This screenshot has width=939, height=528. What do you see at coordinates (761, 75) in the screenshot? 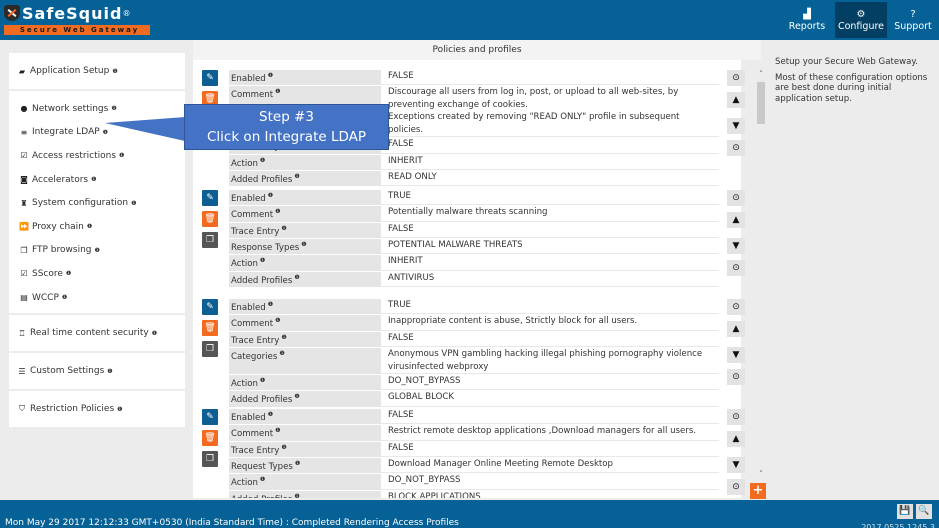
I see `scroll-up-icon: ˄` at bounding box center [761, 75].